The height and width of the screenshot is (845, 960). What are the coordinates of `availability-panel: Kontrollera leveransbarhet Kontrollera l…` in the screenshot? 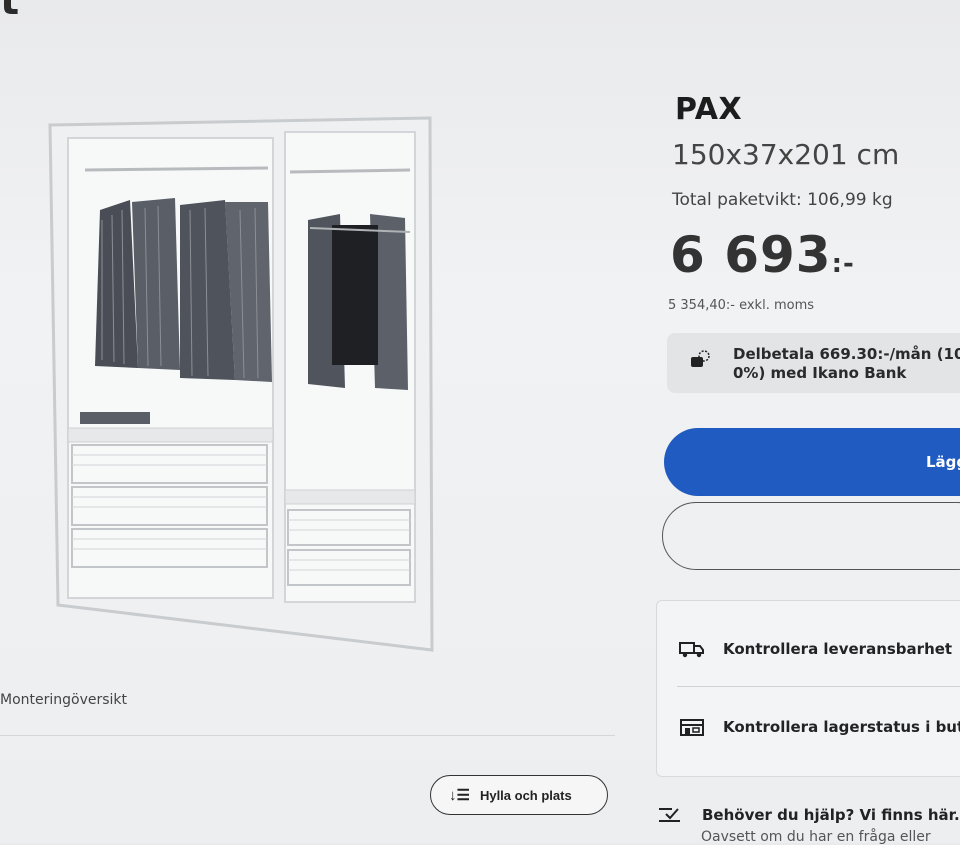 It's located at (808, 688).